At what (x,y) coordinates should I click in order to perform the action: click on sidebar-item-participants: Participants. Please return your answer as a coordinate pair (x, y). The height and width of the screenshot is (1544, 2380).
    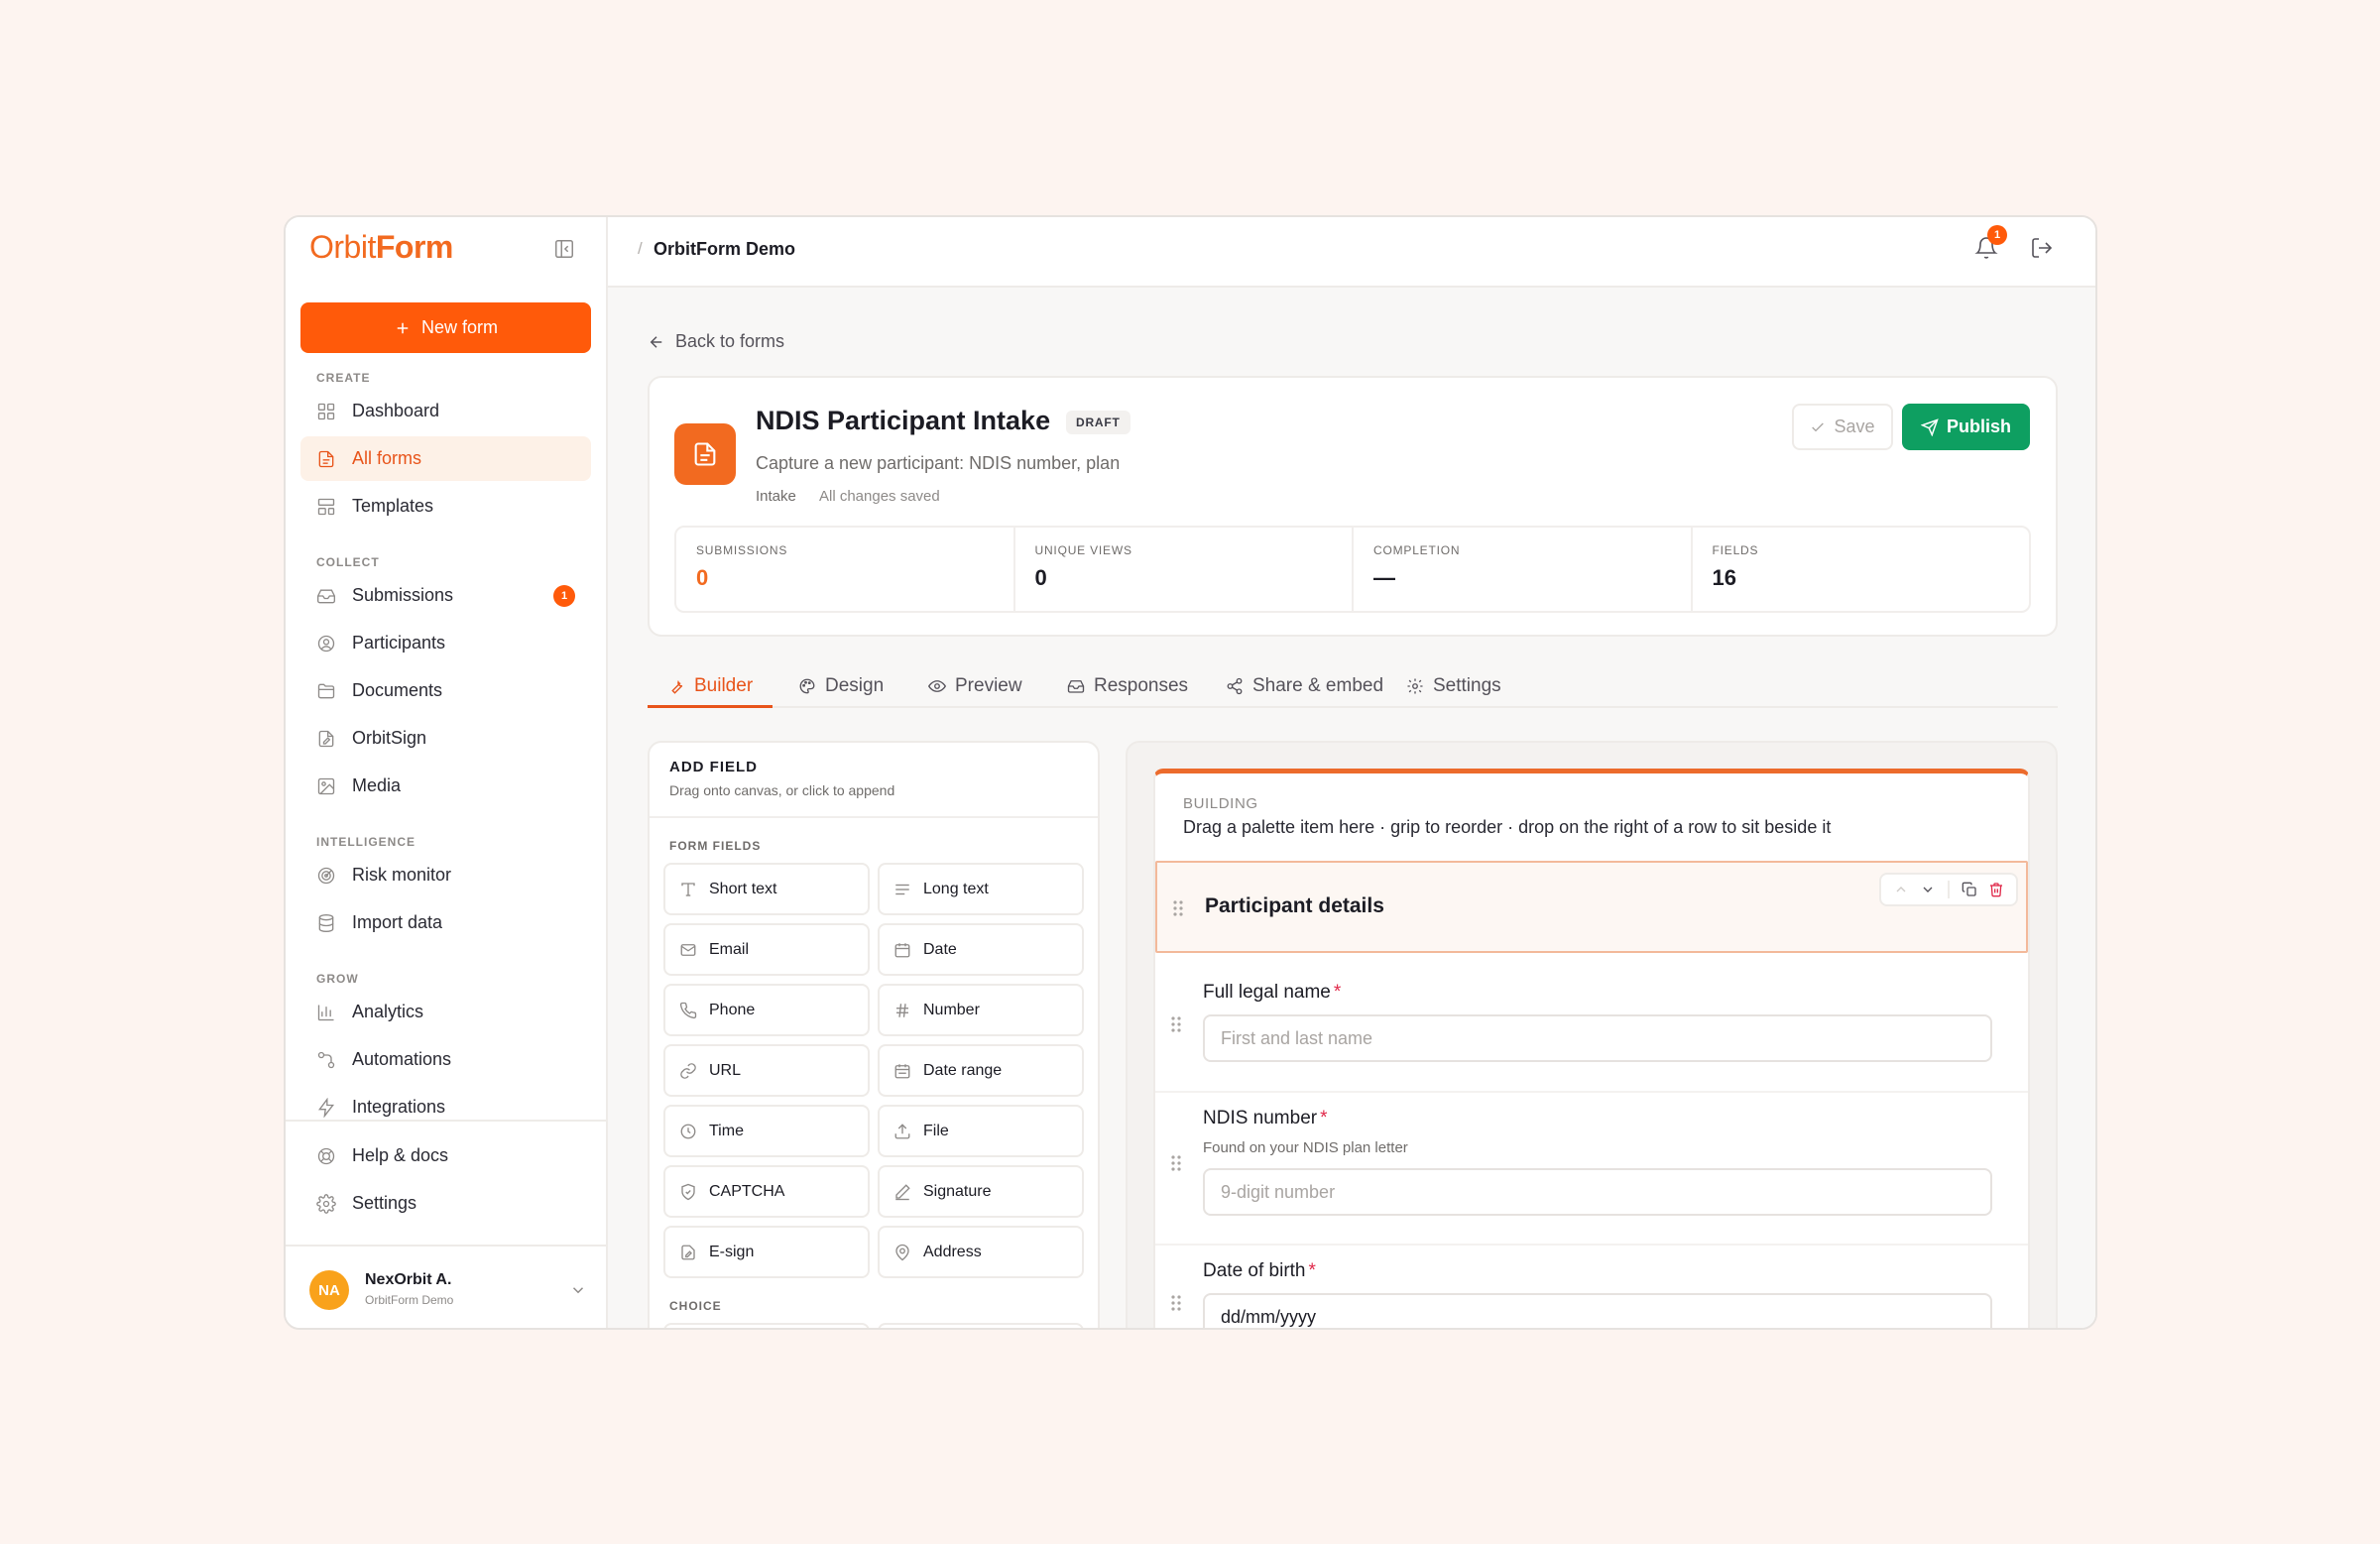
    Looking at the image, I should click on (445, 643).